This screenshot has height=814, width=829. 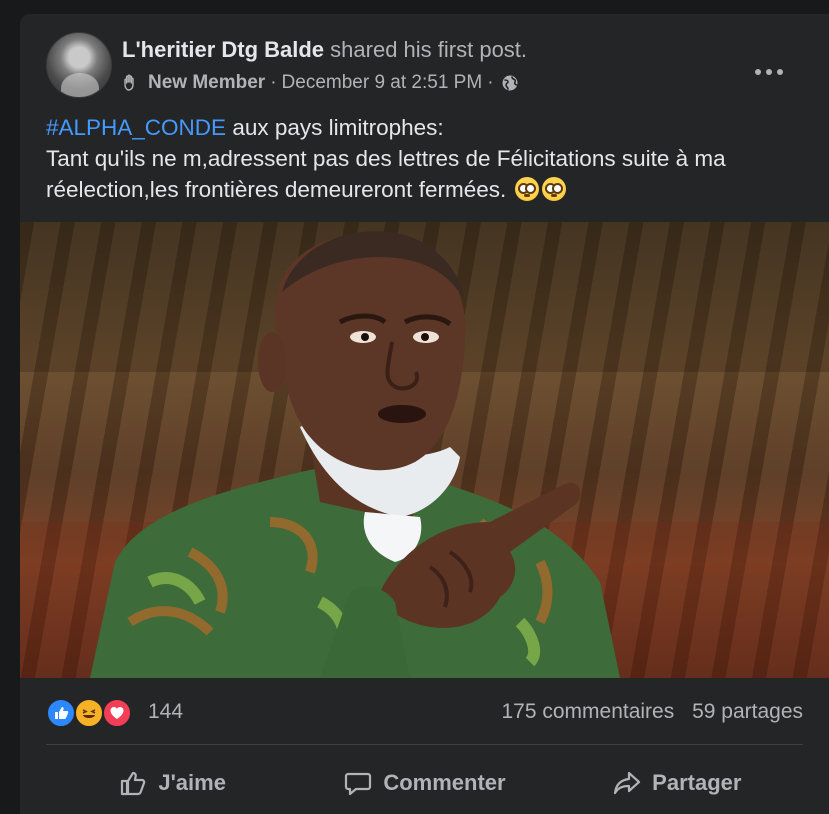 I want to click on comments-count: 175 commentaires, so click(x=587, y=711).